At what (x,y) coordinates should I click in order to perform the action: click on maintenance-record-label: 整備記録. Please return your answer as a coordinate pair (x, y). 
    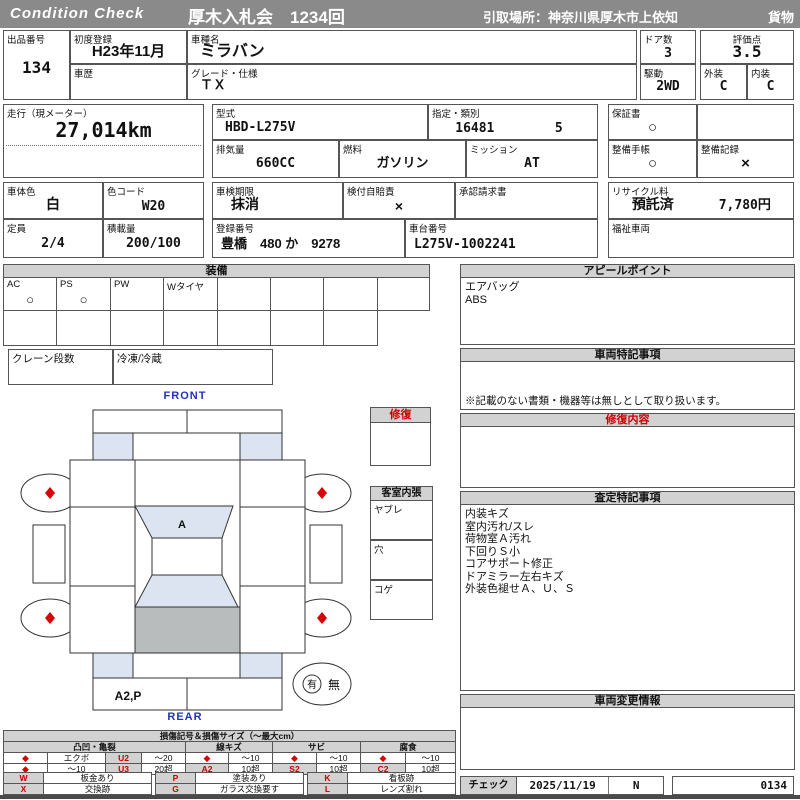
    Looking at the image, I should click on (720, 150).